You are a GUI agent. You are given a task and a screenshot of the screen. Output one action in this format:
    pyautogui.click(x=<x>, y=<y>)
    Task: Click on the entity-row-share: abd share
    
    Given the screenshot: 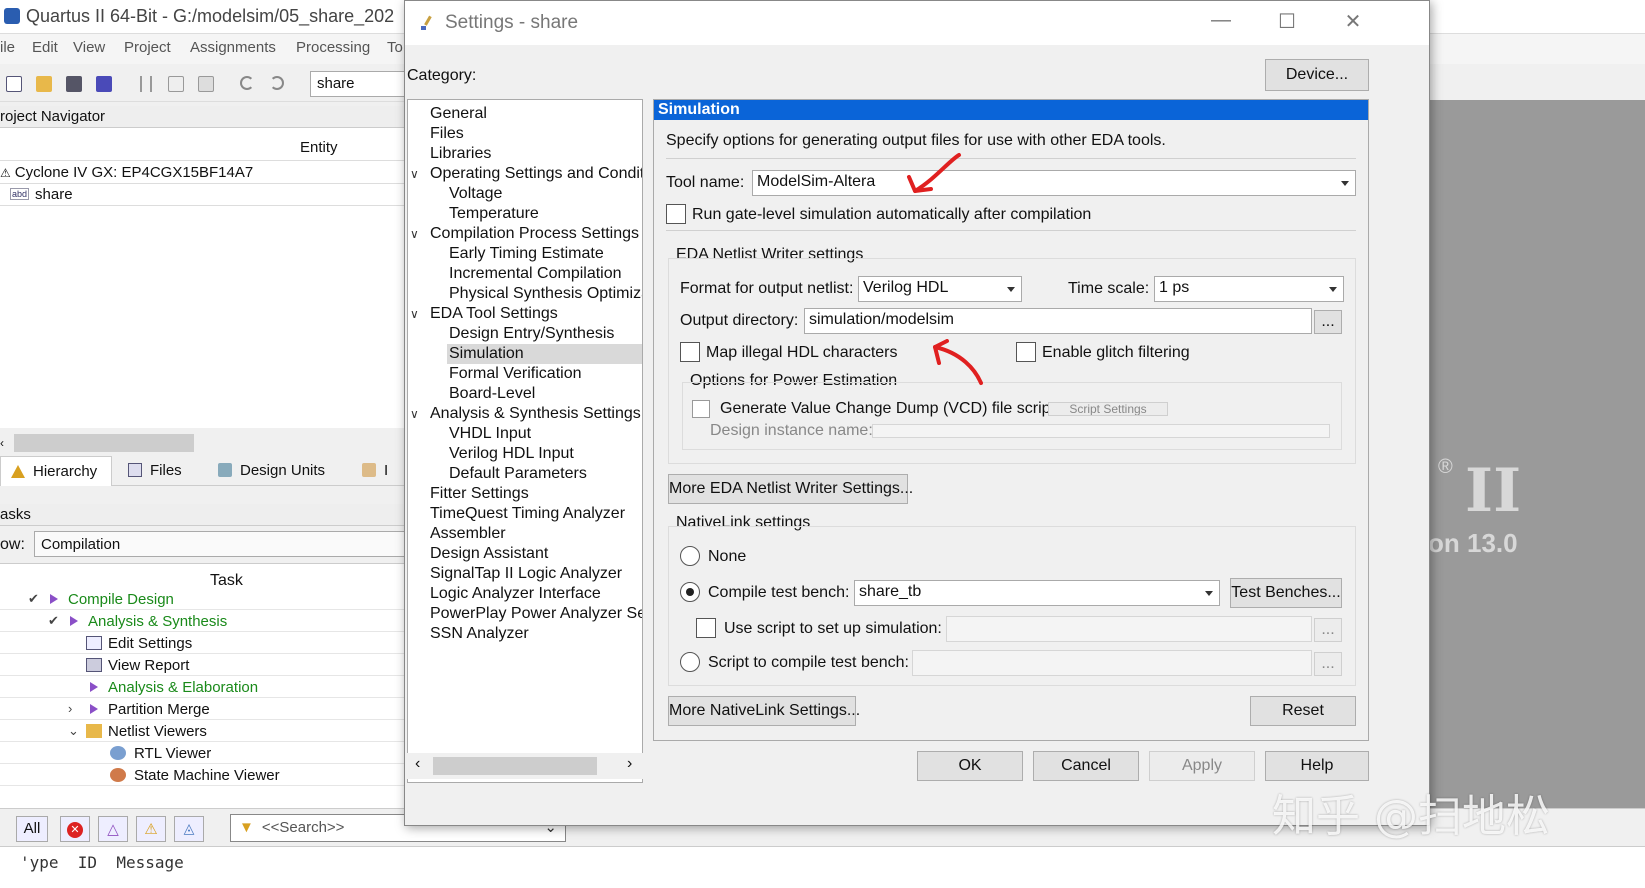 What is the action you would take?
    pyautogui.click(x=41, y=194)
    